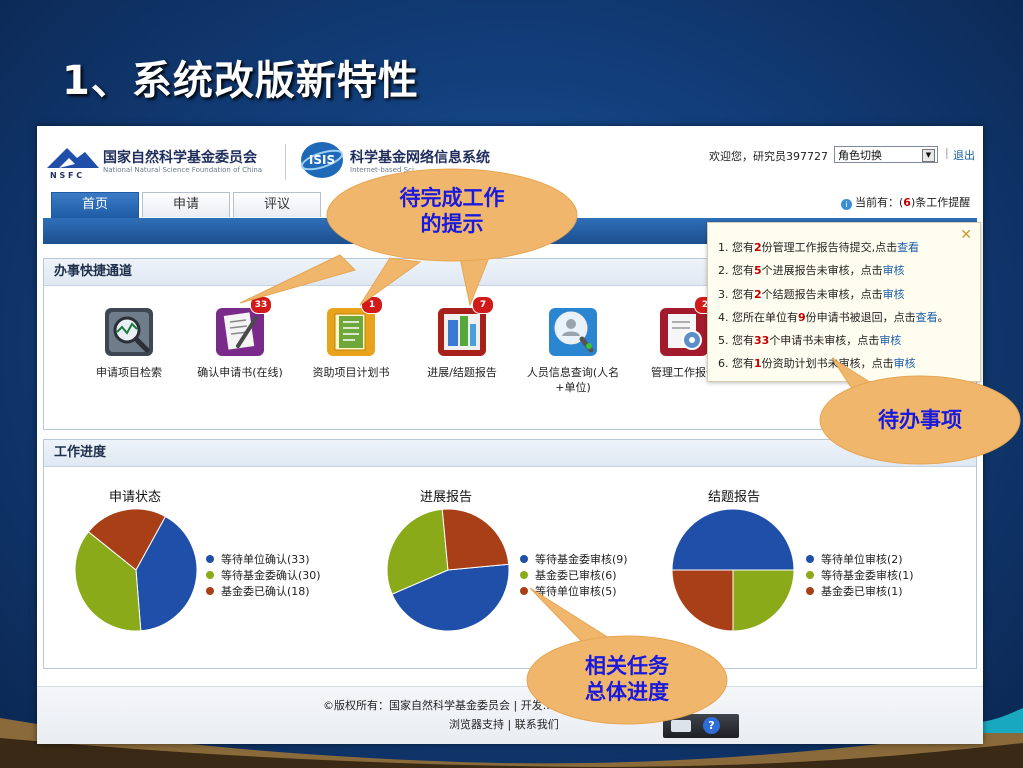 The image size is (1023, 768). I want to click on shortcut-funding-plan: 1 资助项目计划书, so click(351, 338).